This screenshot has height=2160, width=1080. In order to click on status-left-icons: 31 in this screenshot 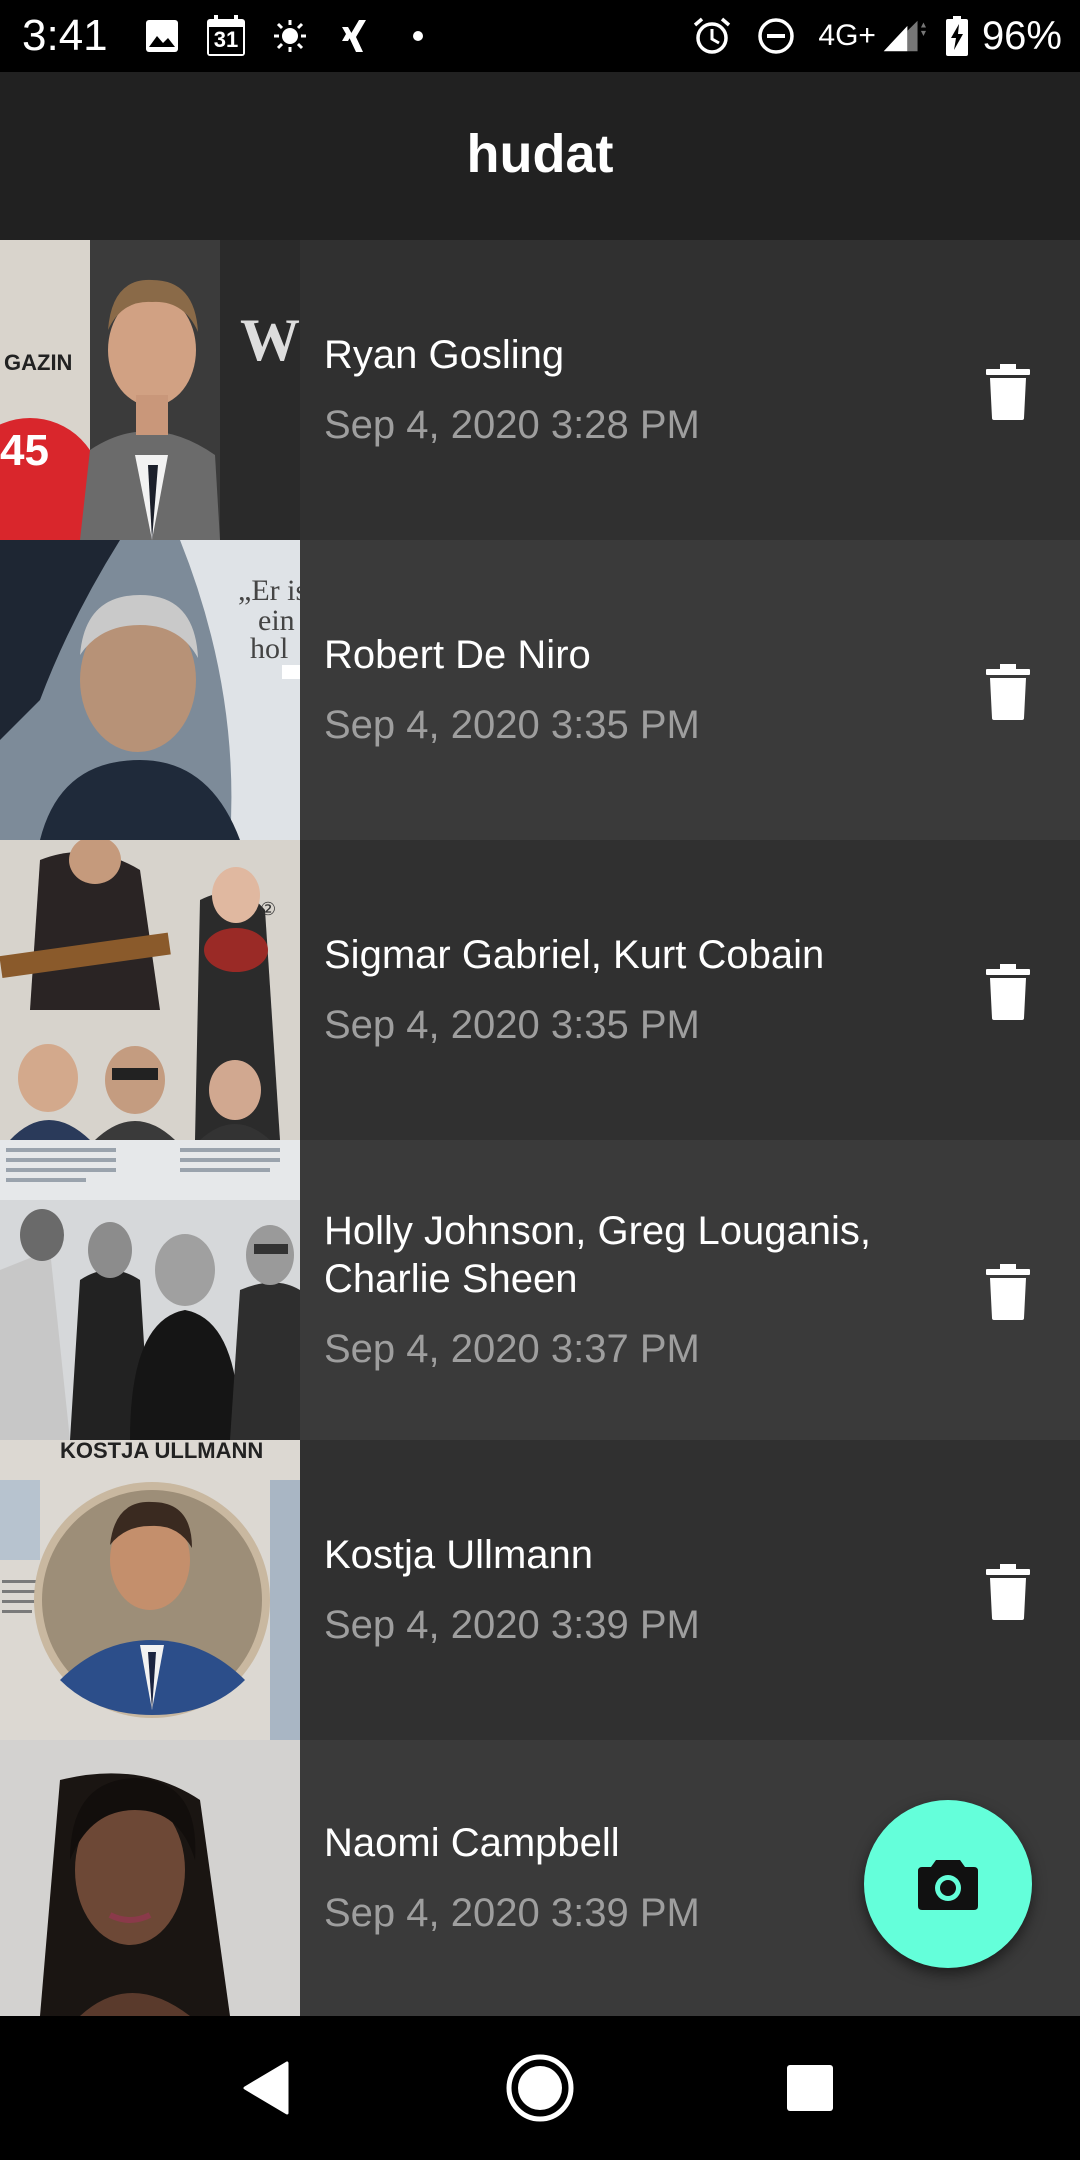, I will do `click(300, 36)`.